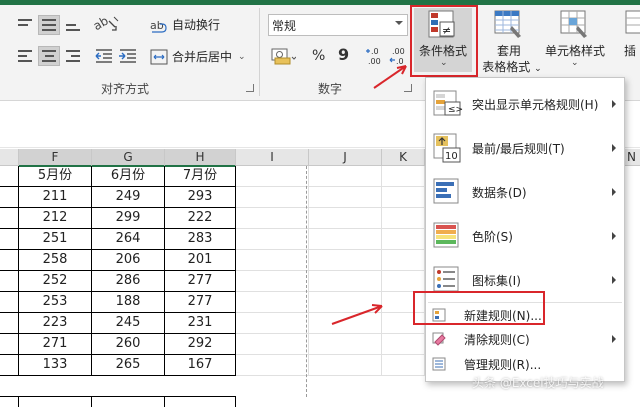 The image size is (640, 407). I want to click on merge-center-button: 合并后居中 ⌄, so click(198, 56).